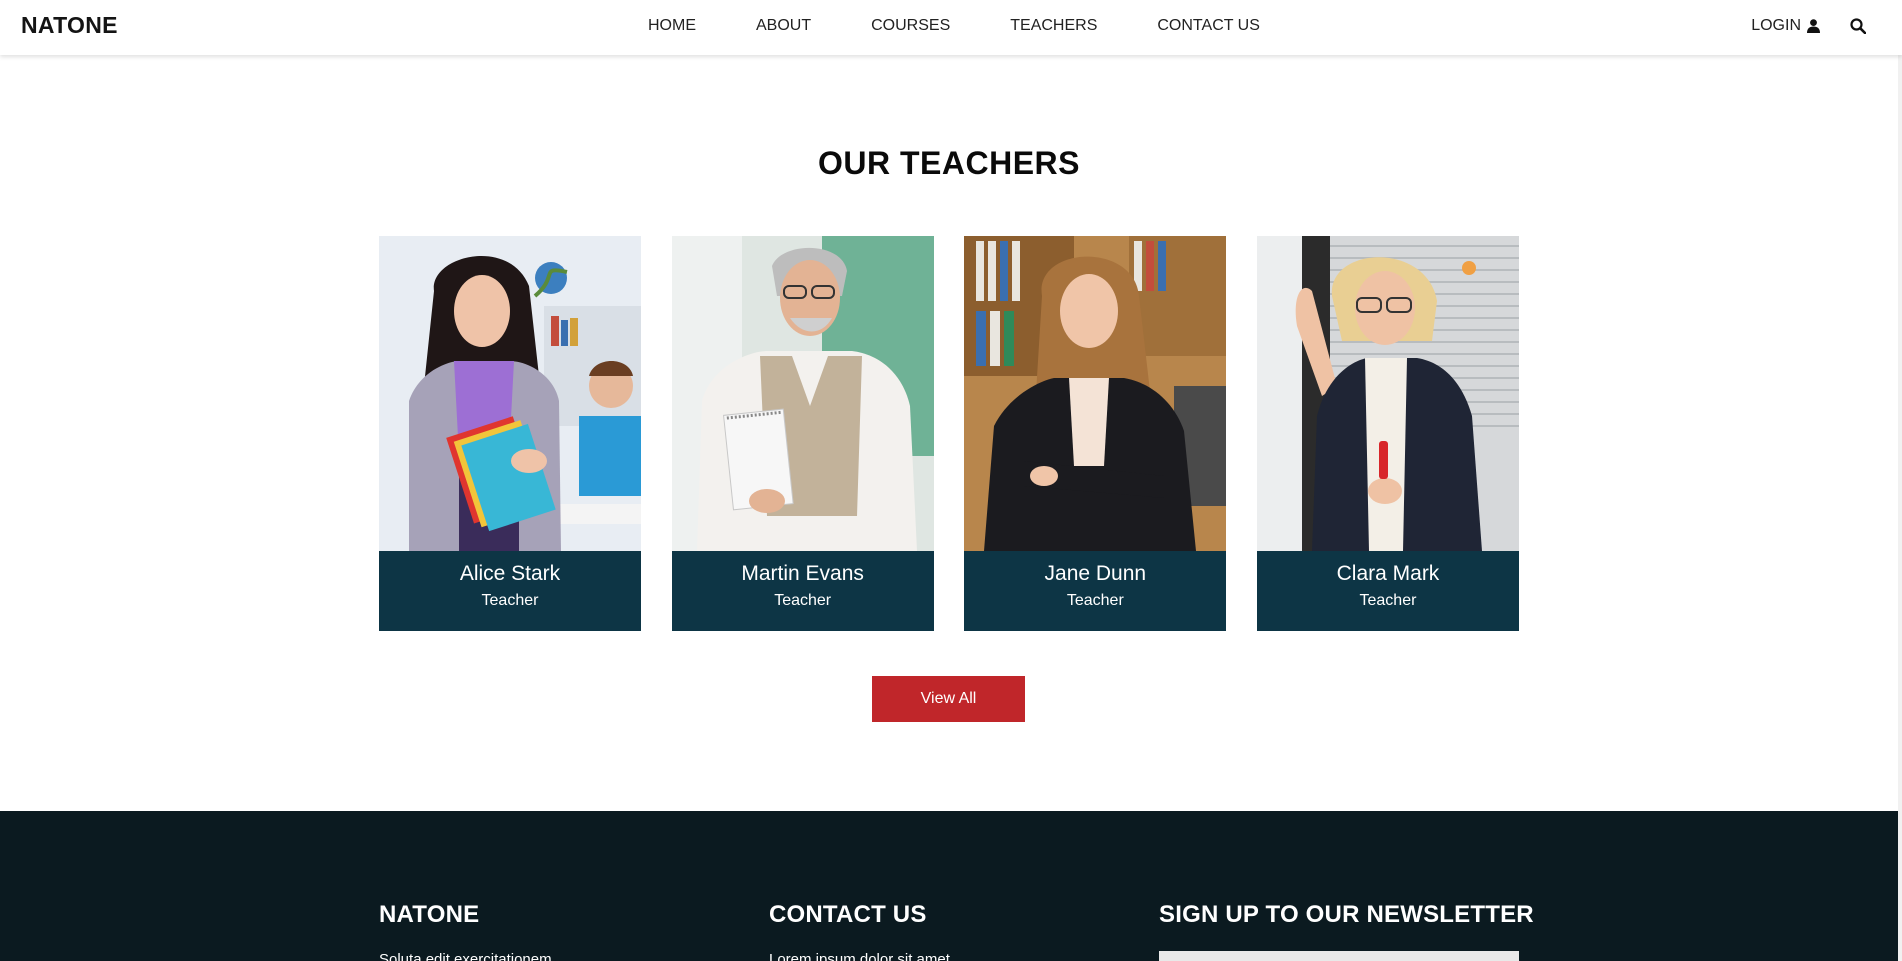 The height and width of the screenshot is (961, 1902). Describe the element at coordinates (1339, 956) in the screenshot. I see `newsletter-email-input` at that location.